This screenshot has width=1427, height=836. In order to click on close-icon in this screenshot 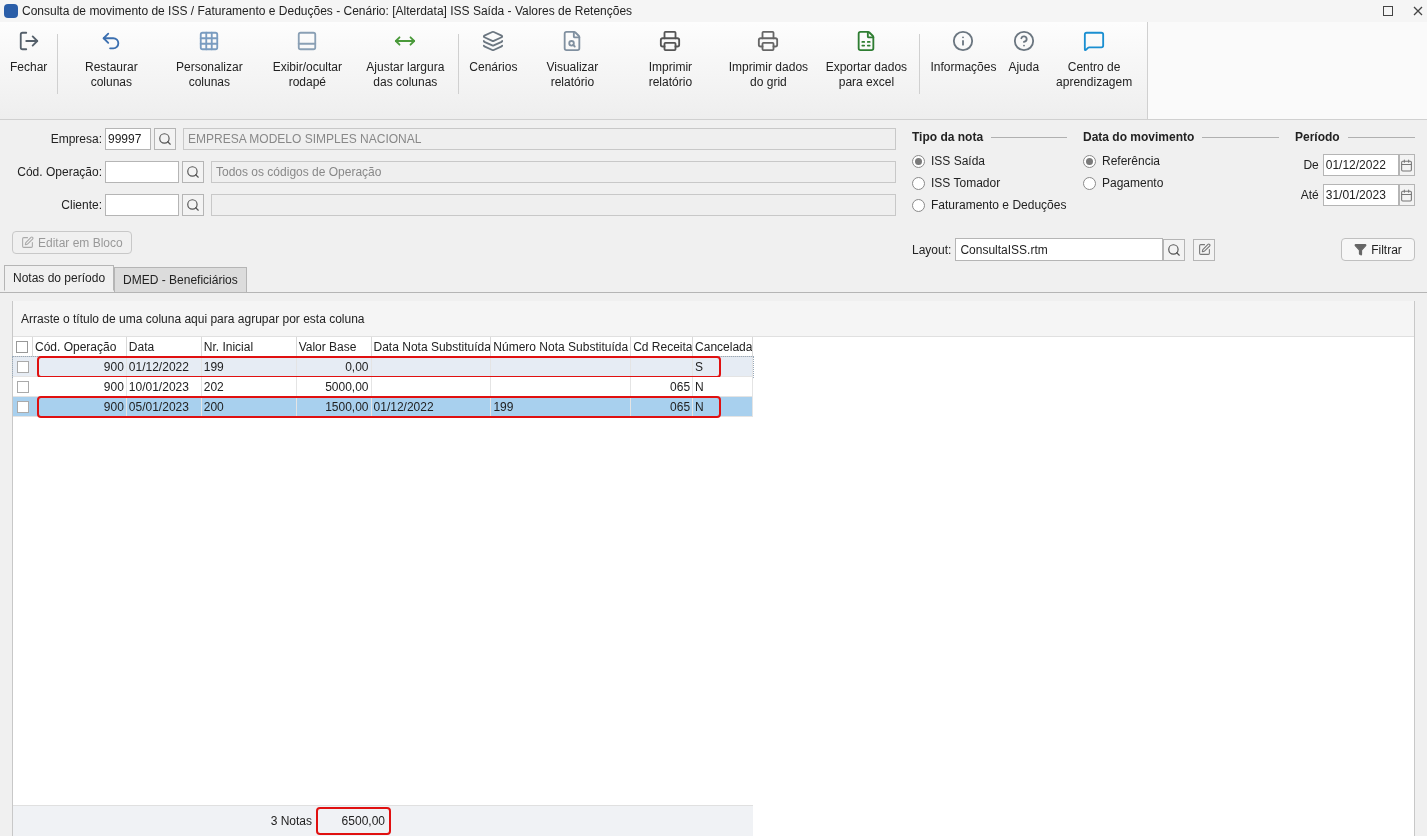, I will do `click(1418, 11)`.